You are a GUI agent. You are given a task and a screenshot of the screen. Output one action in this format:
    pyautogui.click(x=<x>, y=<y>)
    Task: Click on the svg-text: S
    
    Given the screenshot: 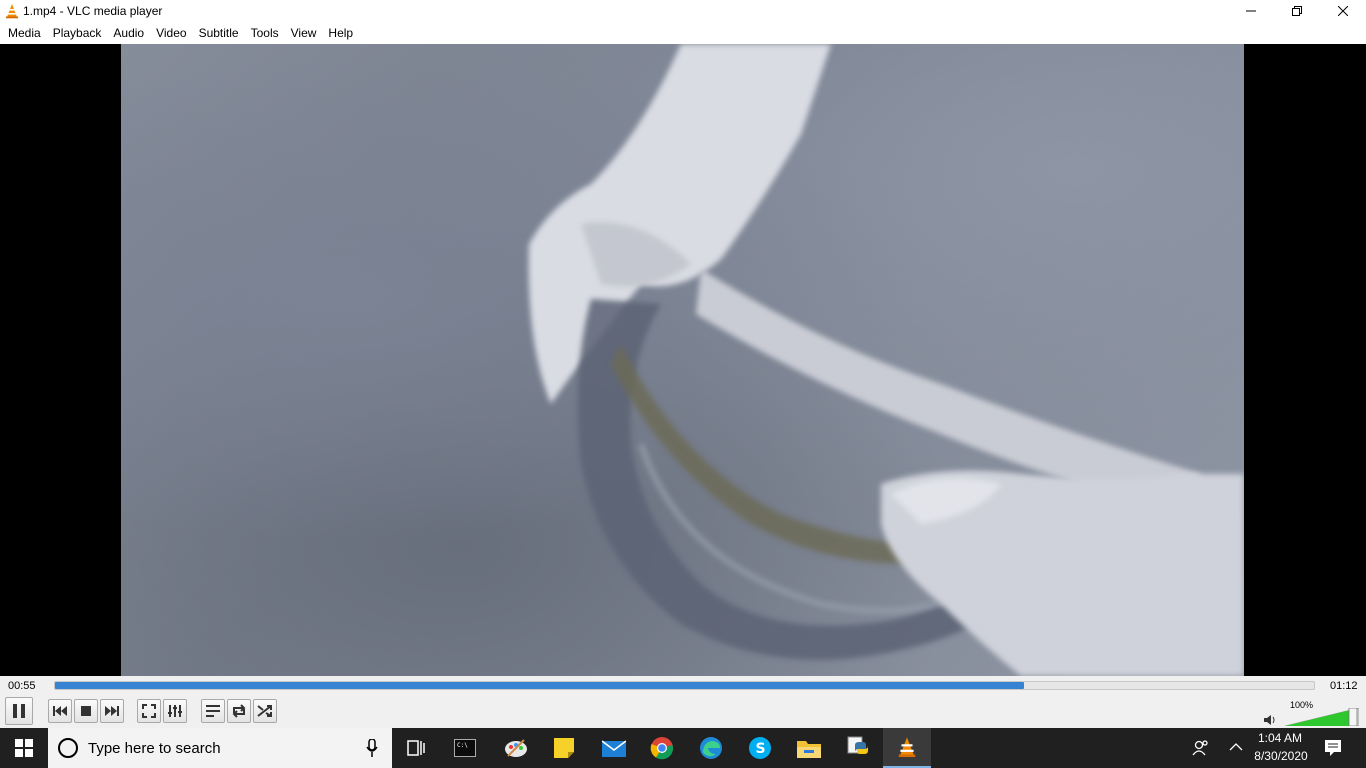 What is the action you would take?
    pyautogui.click(x=761, y=749)
    